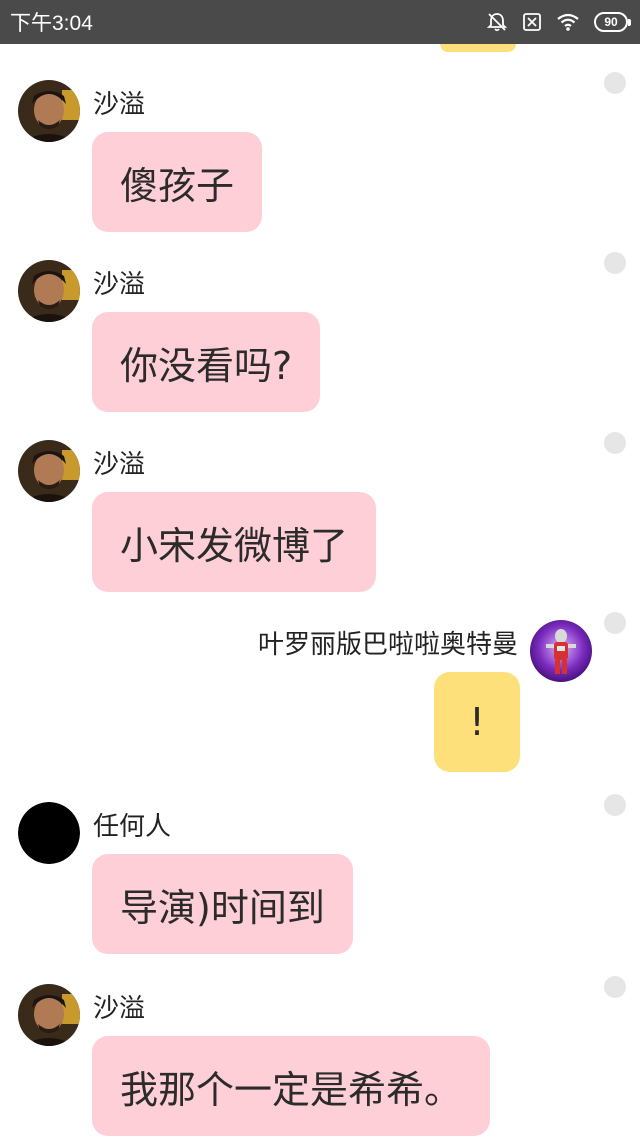  I want to click on black-avatar-icon, so click(49, 833).